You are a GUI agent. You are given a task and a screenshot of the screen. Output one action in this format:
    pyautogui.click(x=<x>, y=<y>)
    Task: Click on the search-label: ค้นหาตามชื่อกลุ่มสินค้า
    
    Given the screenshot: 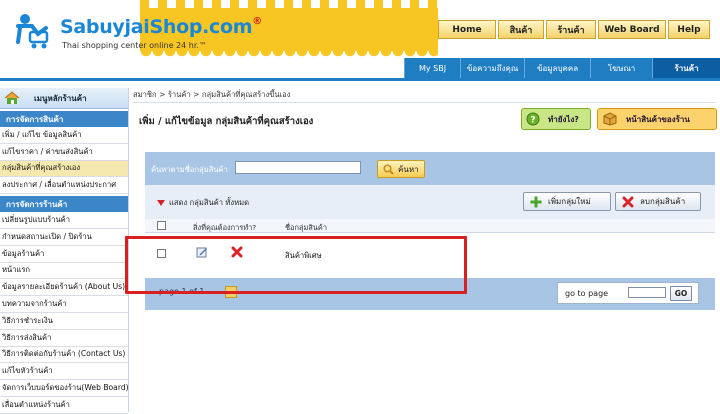 What is the action you would take?
    pyautogui.click(x=189, y=169)
    